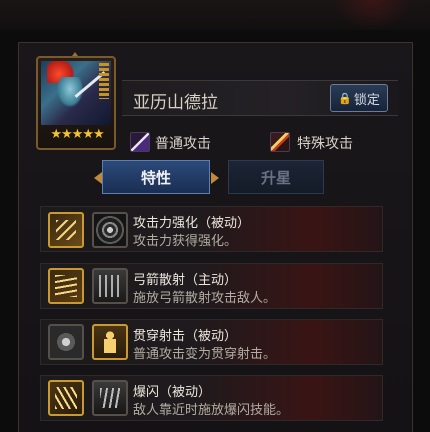  What do you see at coordinates (192, 223) in the screenshot?
I see `skill-title: 攻击力强化（被动）` at bounding box center [192, 223].